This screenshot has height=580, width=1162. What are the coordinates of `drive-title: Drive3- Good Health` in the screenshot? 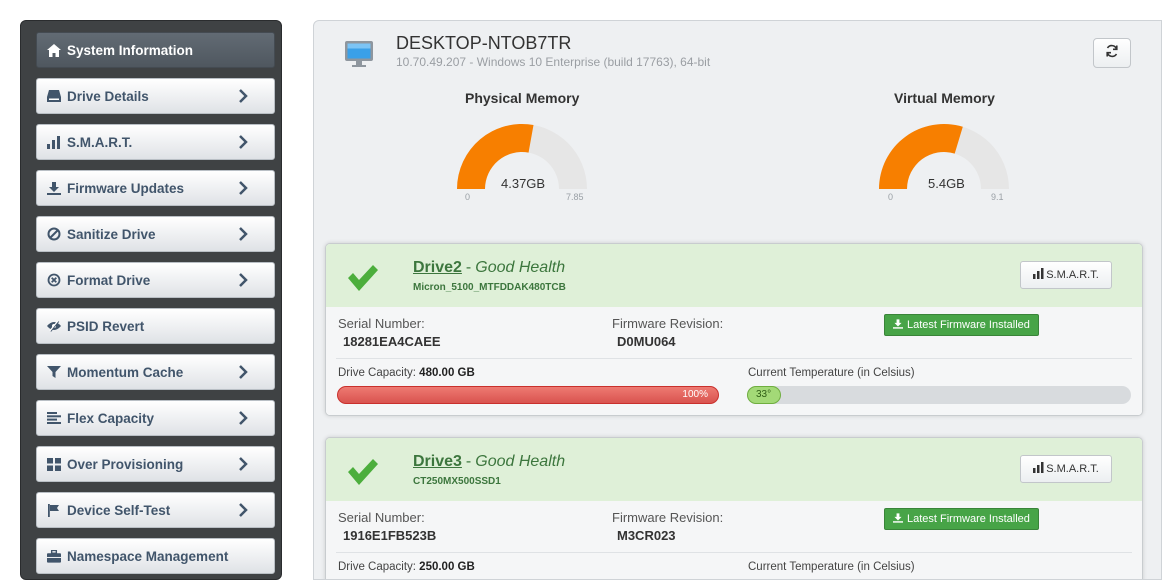 It's located at (489, 462).